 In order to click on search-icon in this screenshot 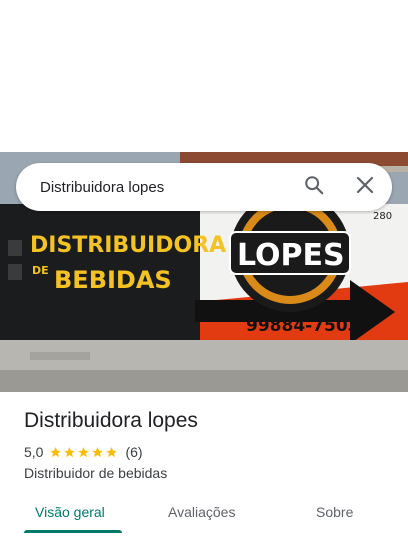, I will do `click(314, 187)`.